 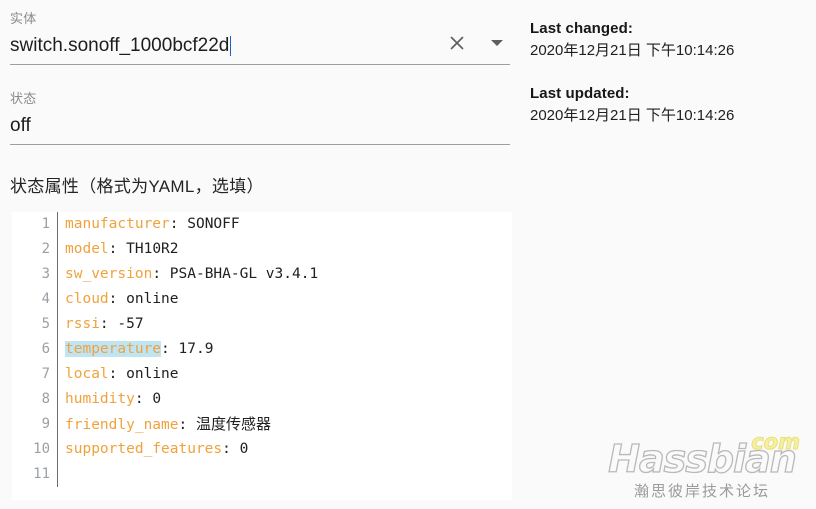 What do you see at coordinates (45, 349) in the screenshot?
I see `line-number: 6` at bounding box center [45, 349].